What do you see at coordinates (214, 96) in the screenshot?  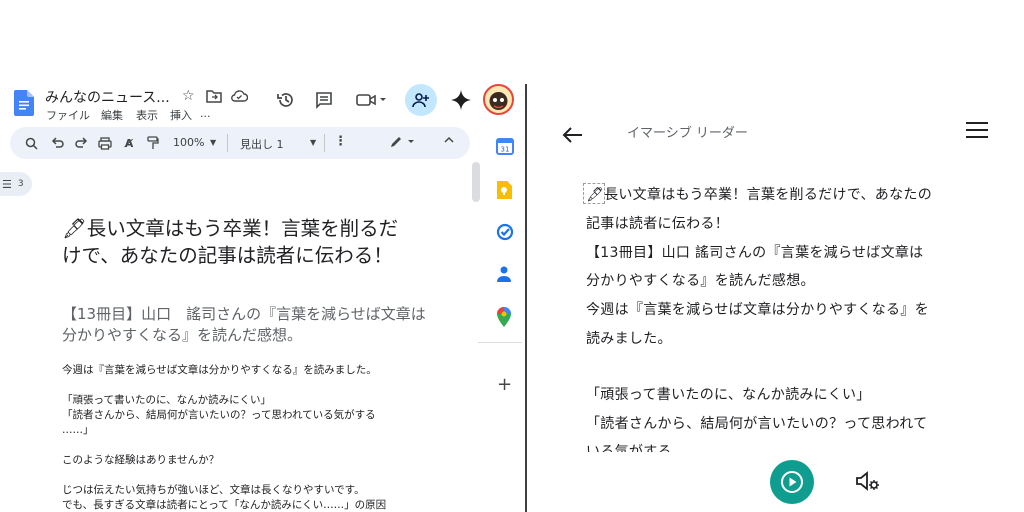 I see `move-folder-icon` at bounding box center [214, 96].